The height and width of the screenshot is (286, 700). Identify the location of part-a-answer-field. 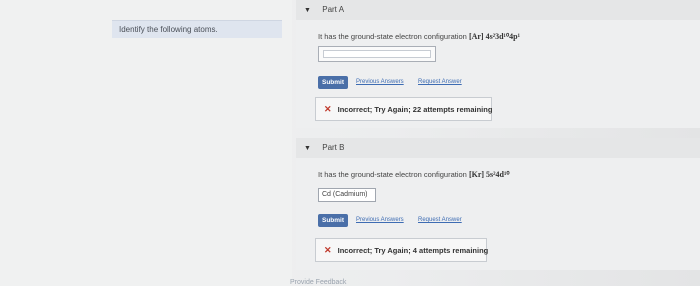
(377, 54).